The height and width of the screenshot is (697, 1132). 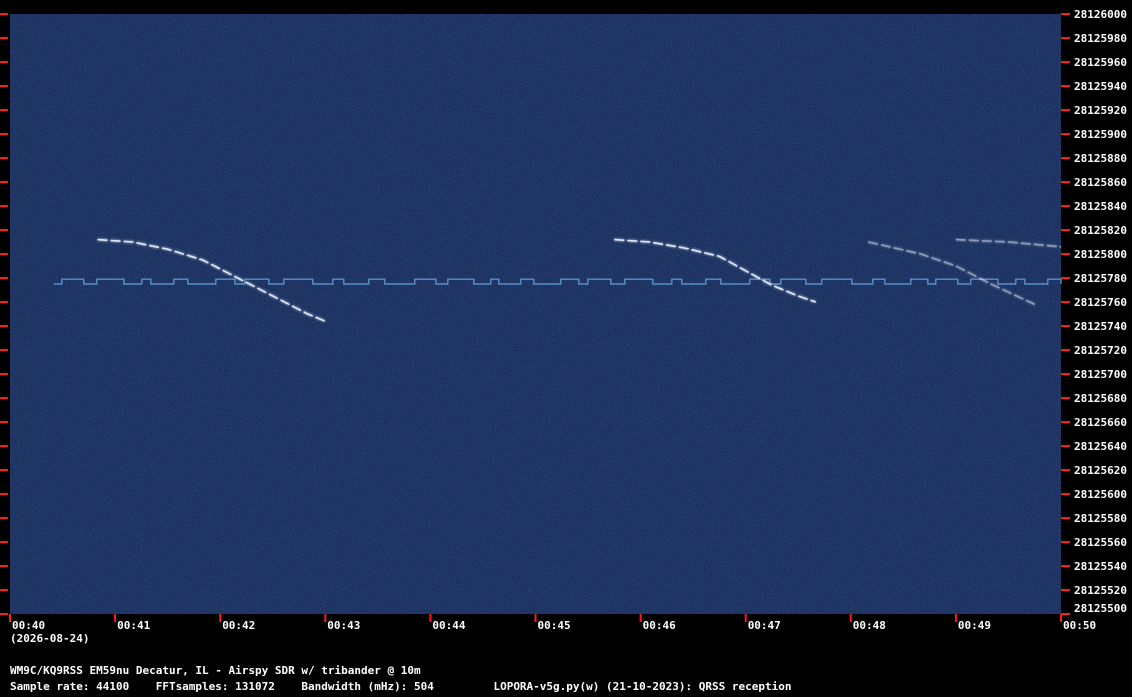 I want to click on date-label: (2026-08-24), so click(x=50, y=638).